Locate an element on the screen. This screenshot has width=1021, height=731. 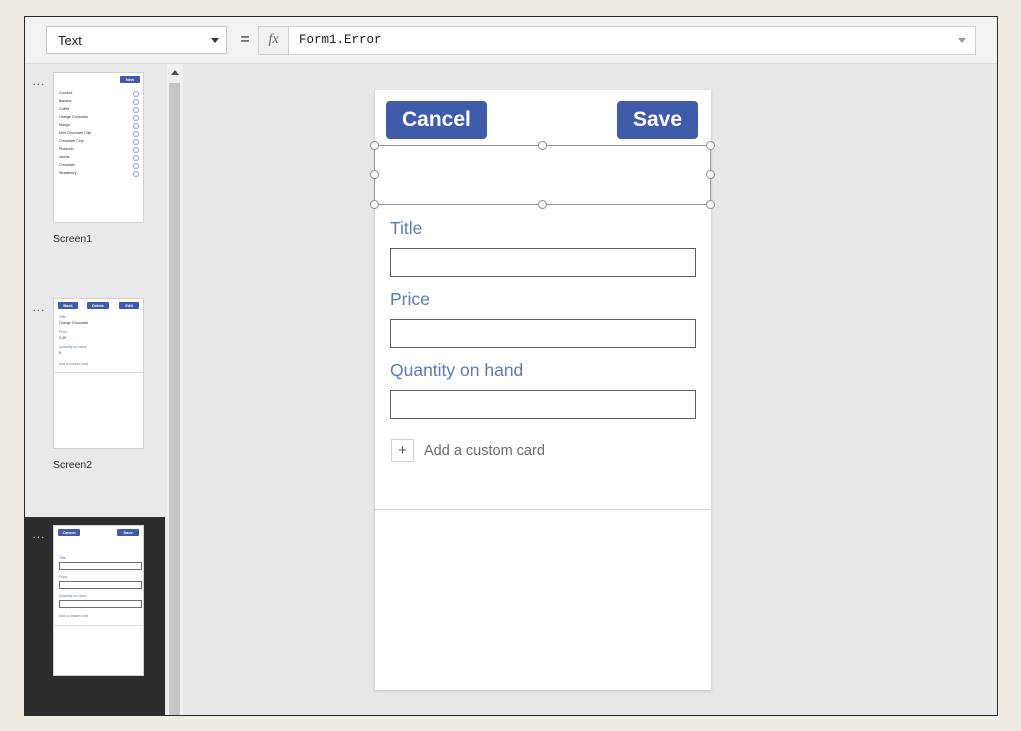
thumb-field-value: Orange Chocolate is located at coordinates (74, 323).